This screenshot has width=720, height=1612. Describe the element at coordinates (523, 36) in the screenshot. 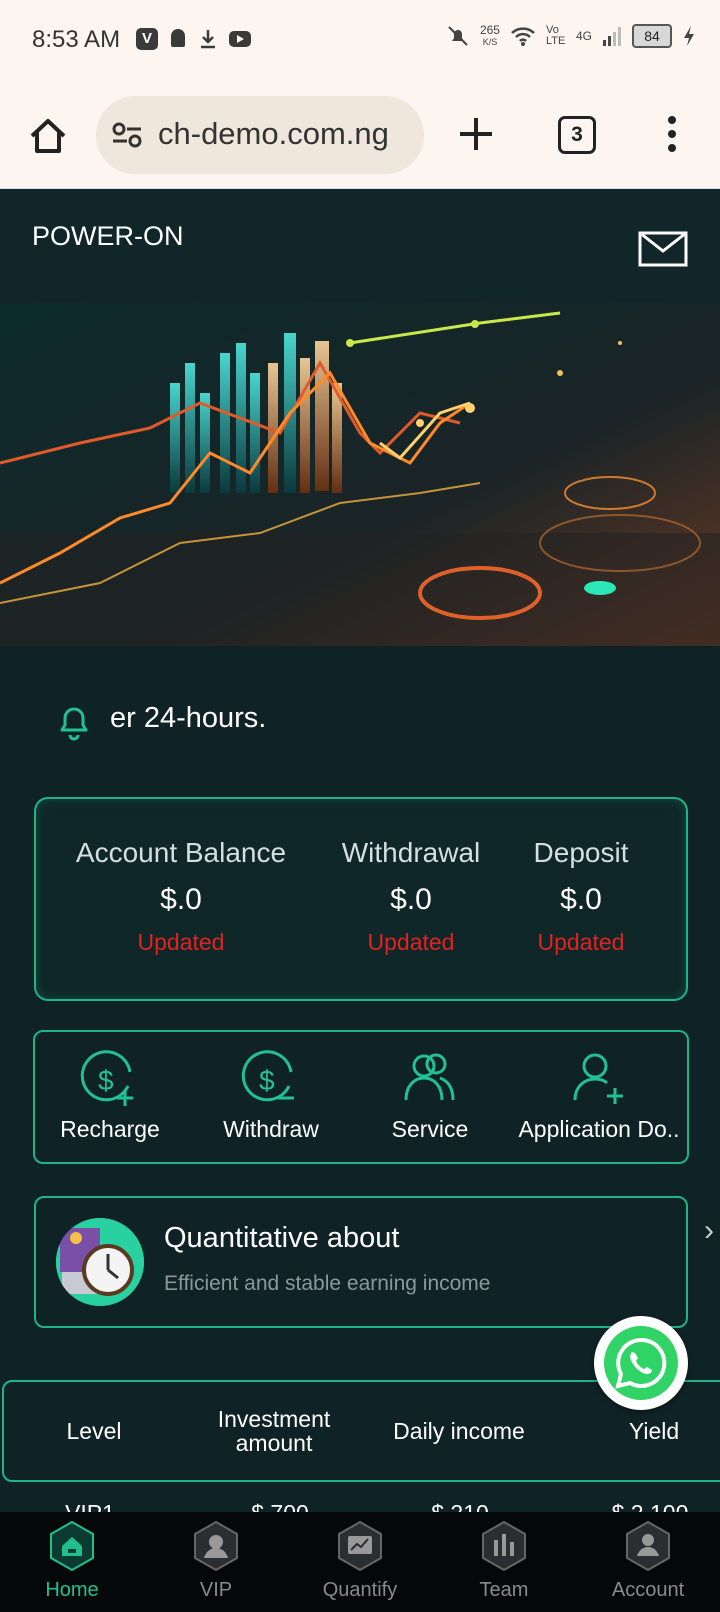

I see `wifi-icon` at that location.